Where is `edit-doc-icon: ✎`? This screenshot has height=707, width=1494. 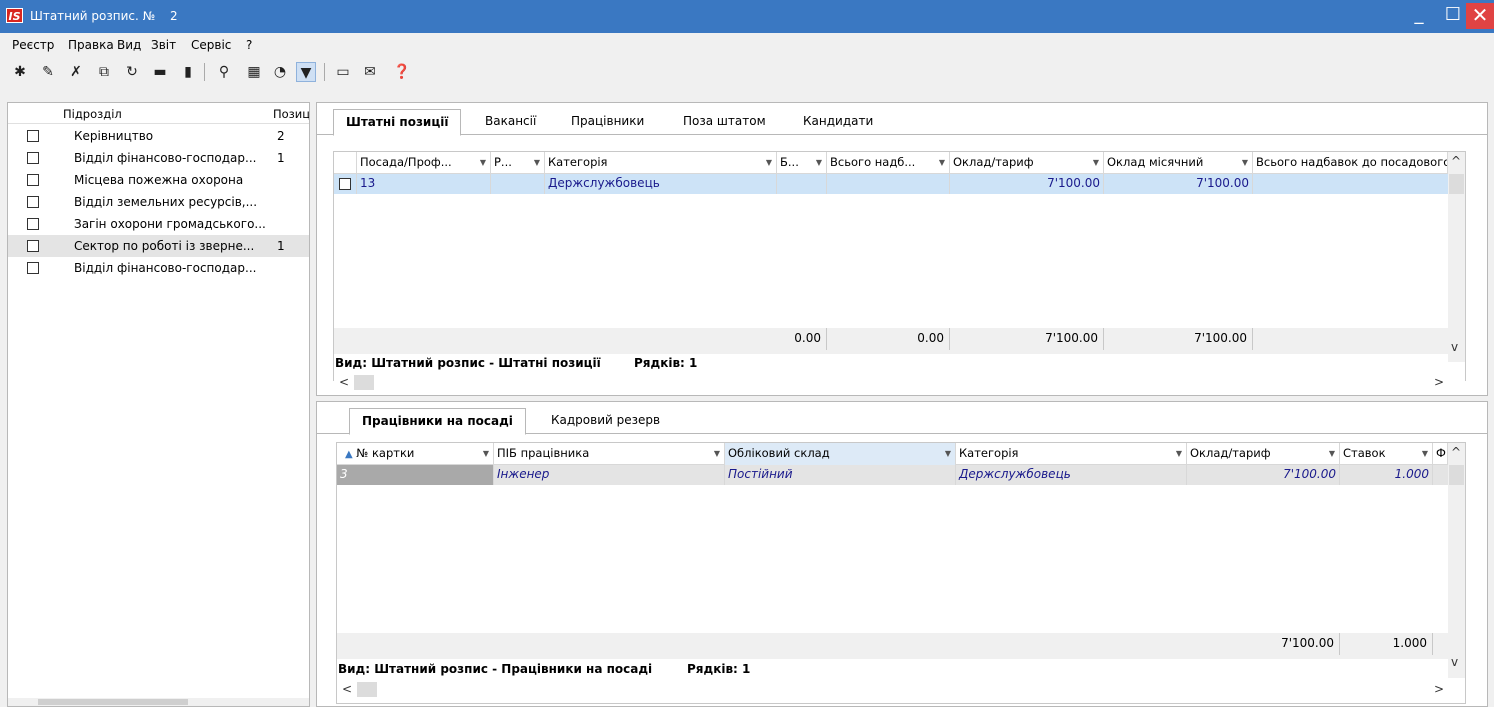
edit-doc-icon: ✎ is located at coordinates (48, 72).